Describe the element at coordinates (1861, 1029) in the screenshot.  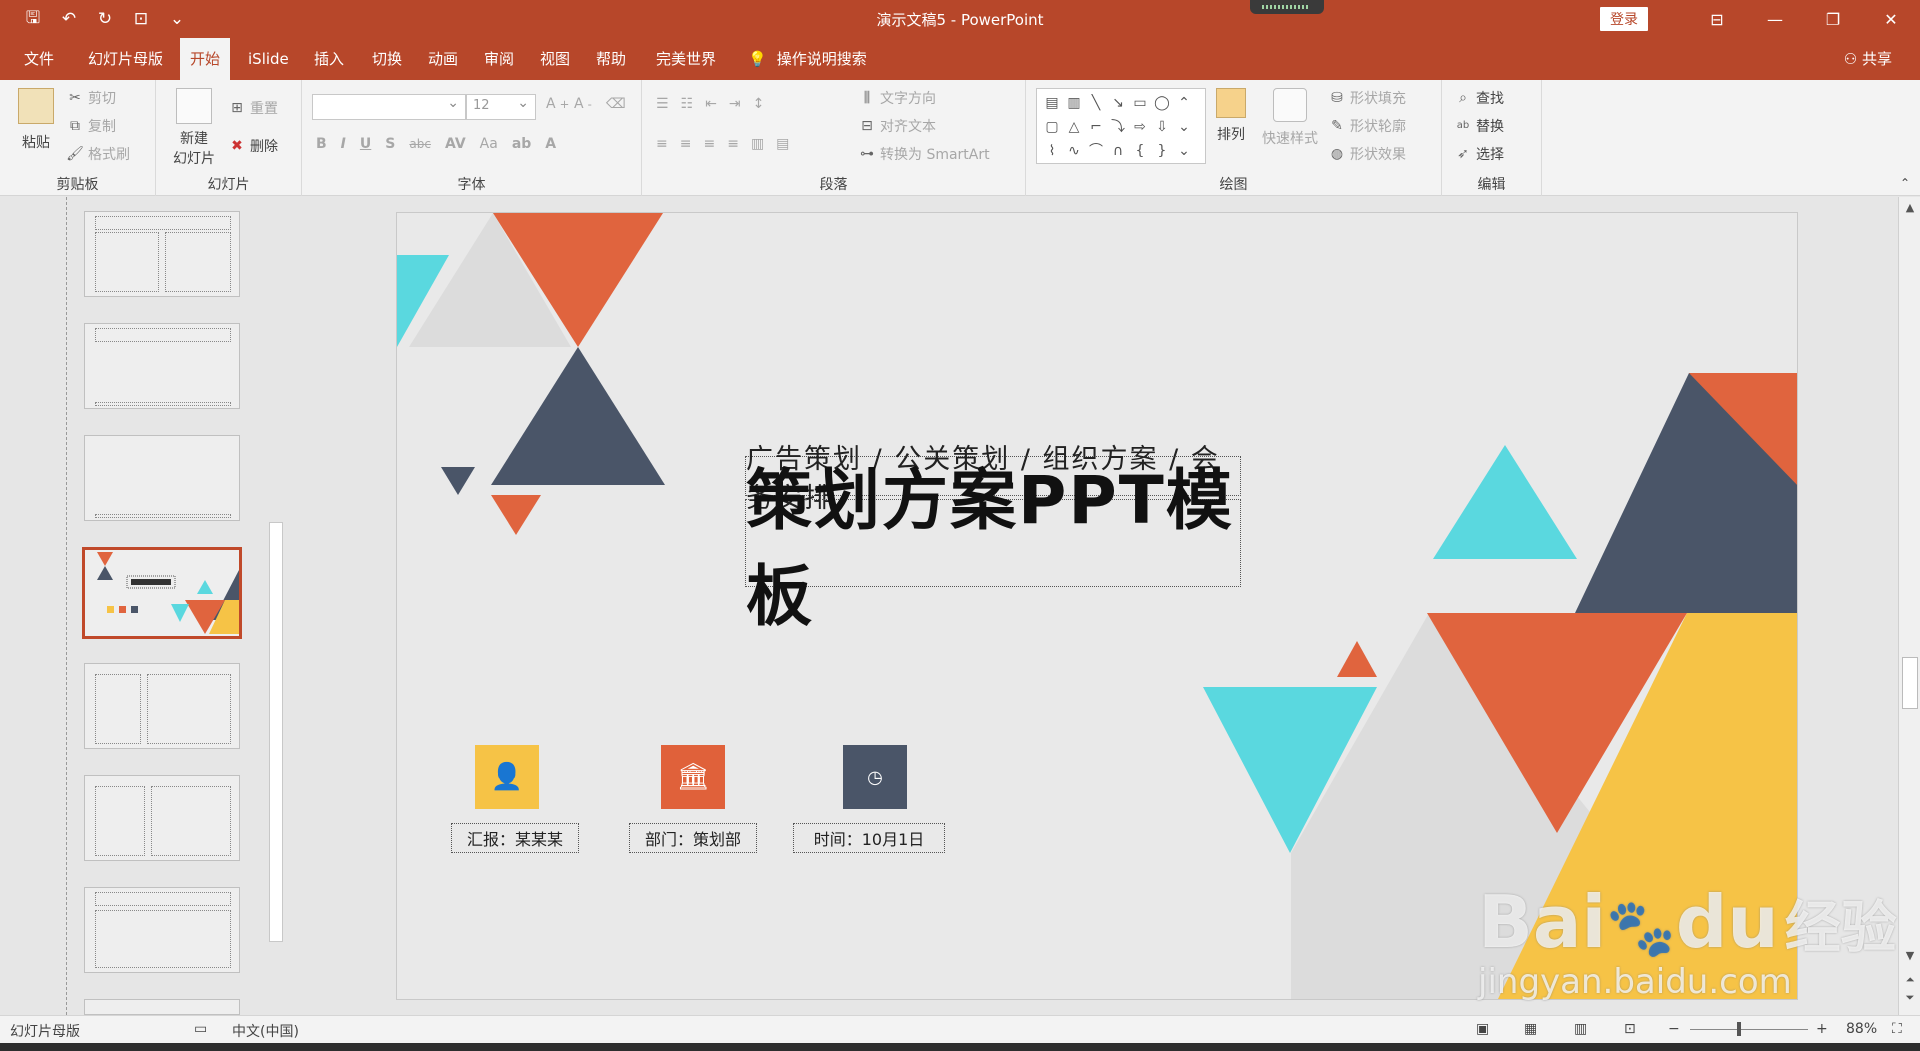
I see `zoom-level: 88%` at that location.